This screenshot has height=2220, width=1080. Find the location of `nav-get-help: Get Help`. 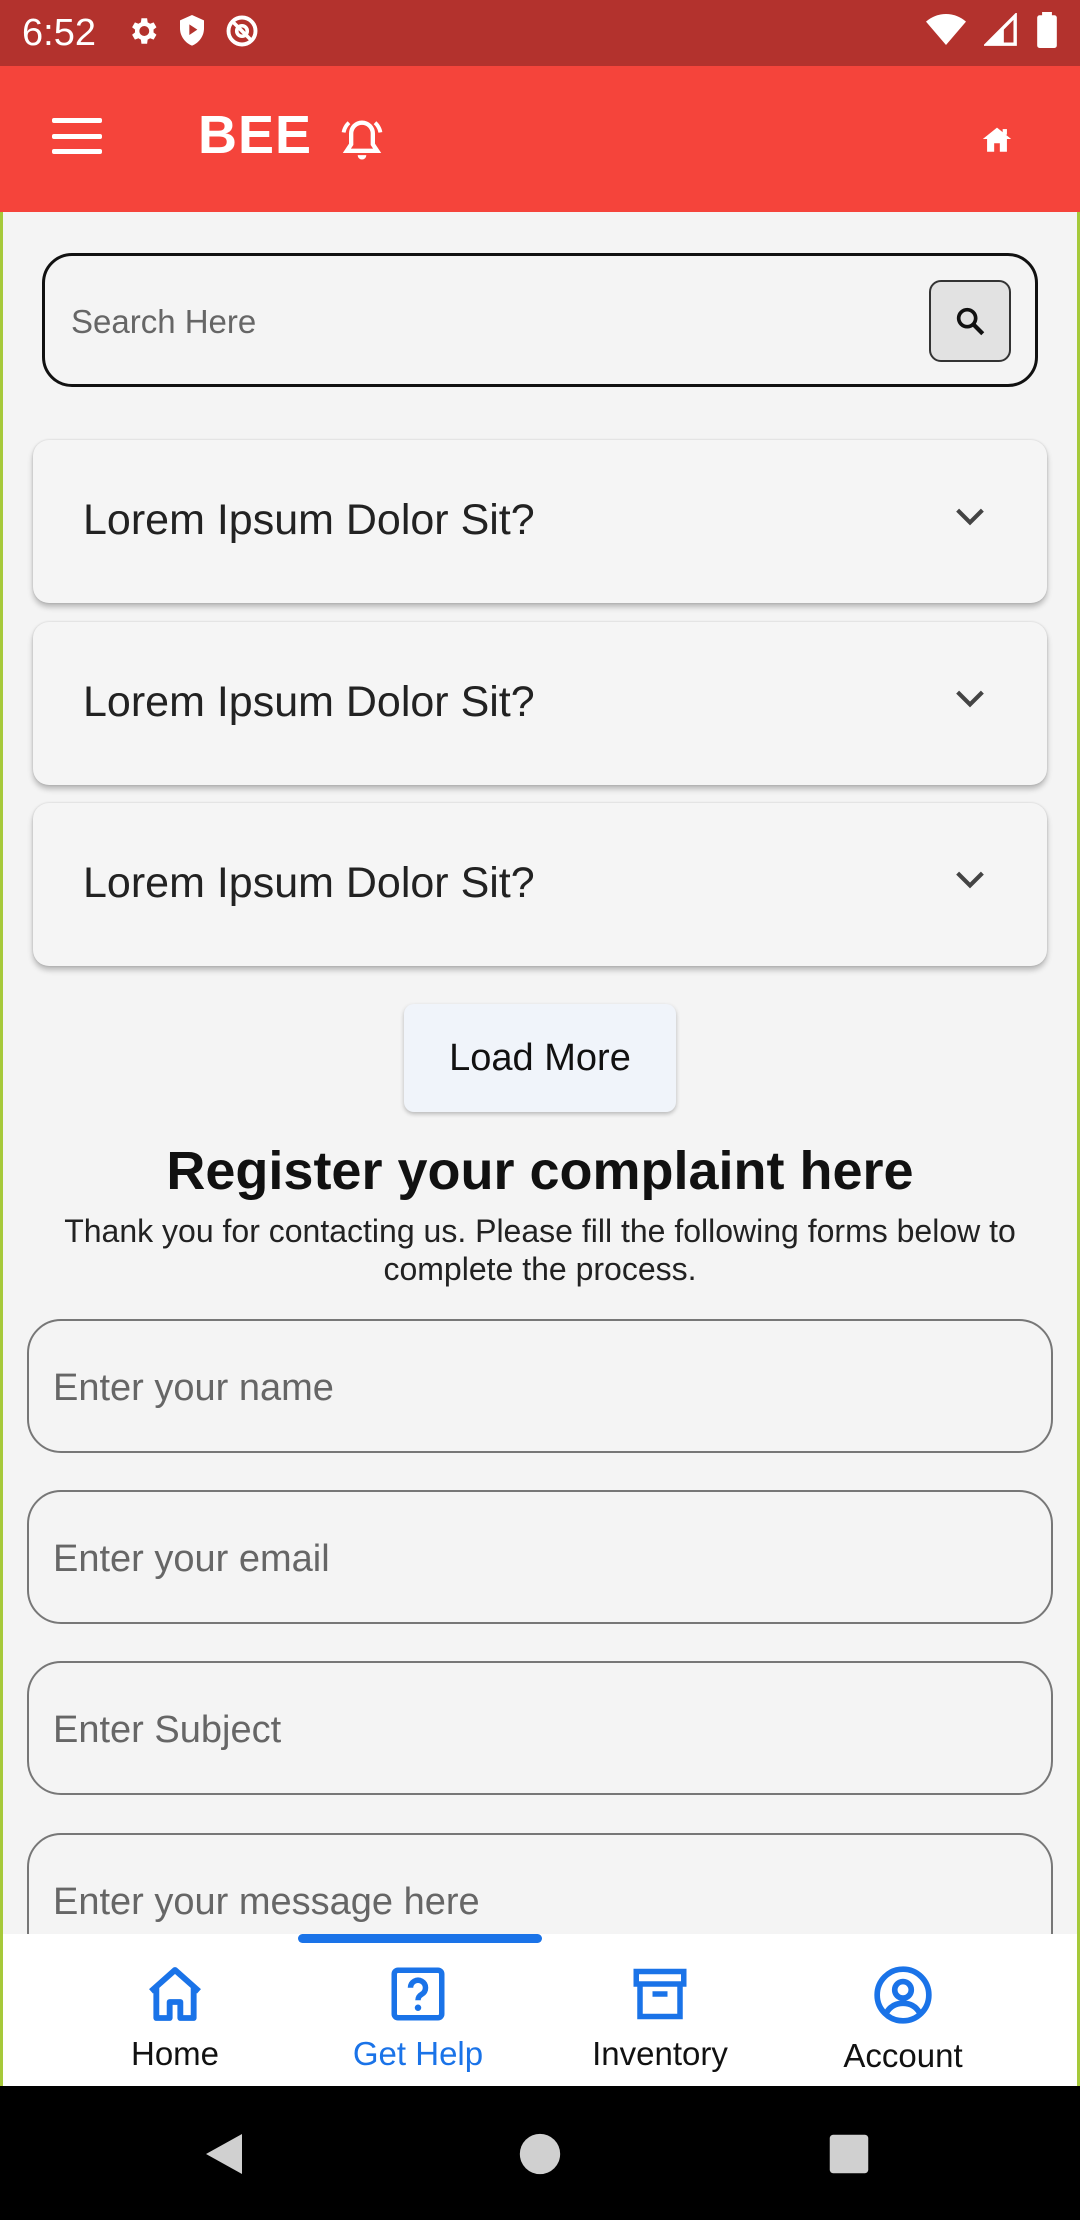

nav-get-help: Get Help is located at coordinates (418, 2018).